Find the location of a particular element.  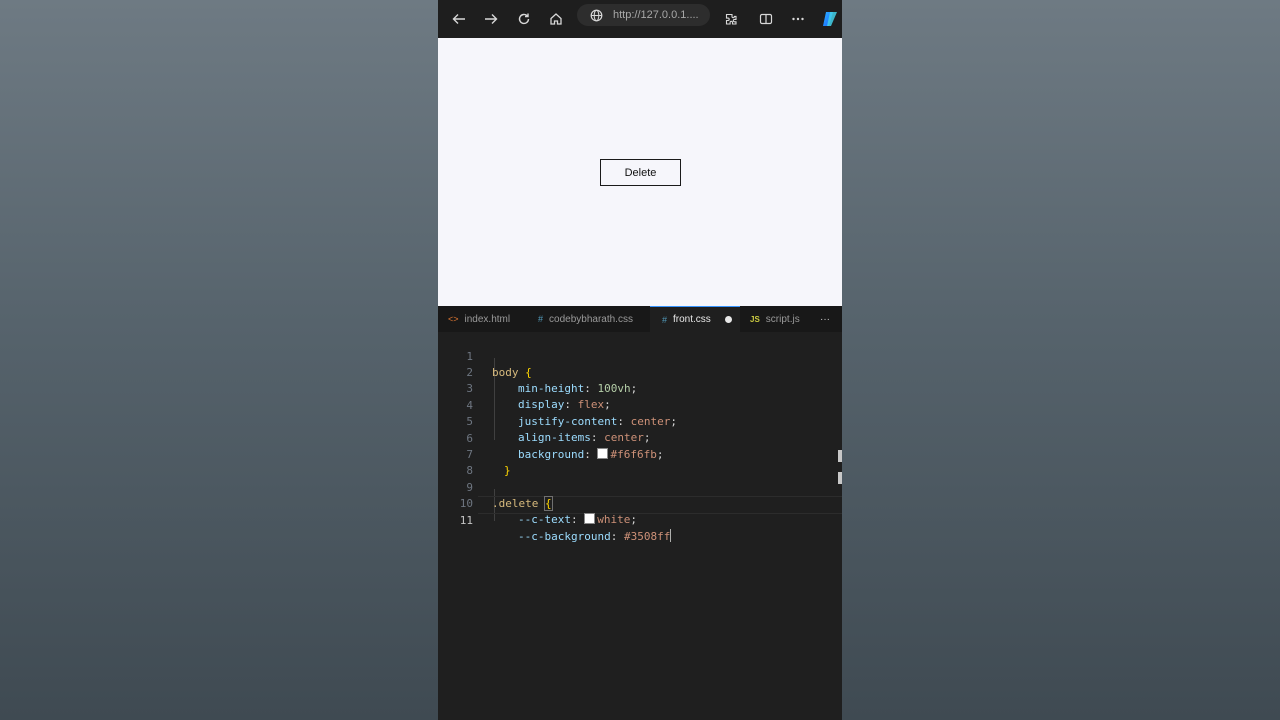

refresh-icon is located at coordinates (524, 19).